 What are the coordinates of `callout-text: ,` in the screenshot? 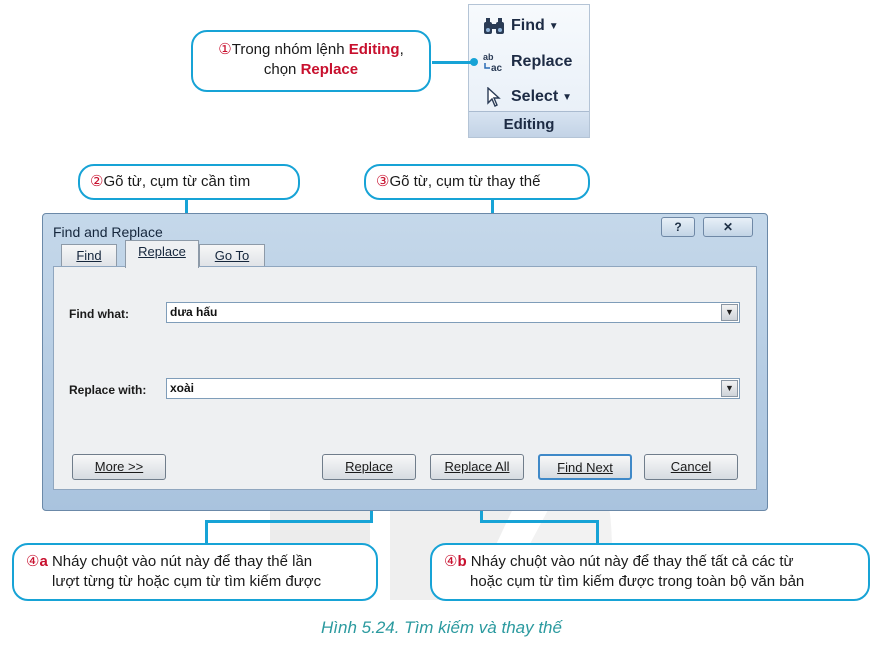 It's located at (401, 49).